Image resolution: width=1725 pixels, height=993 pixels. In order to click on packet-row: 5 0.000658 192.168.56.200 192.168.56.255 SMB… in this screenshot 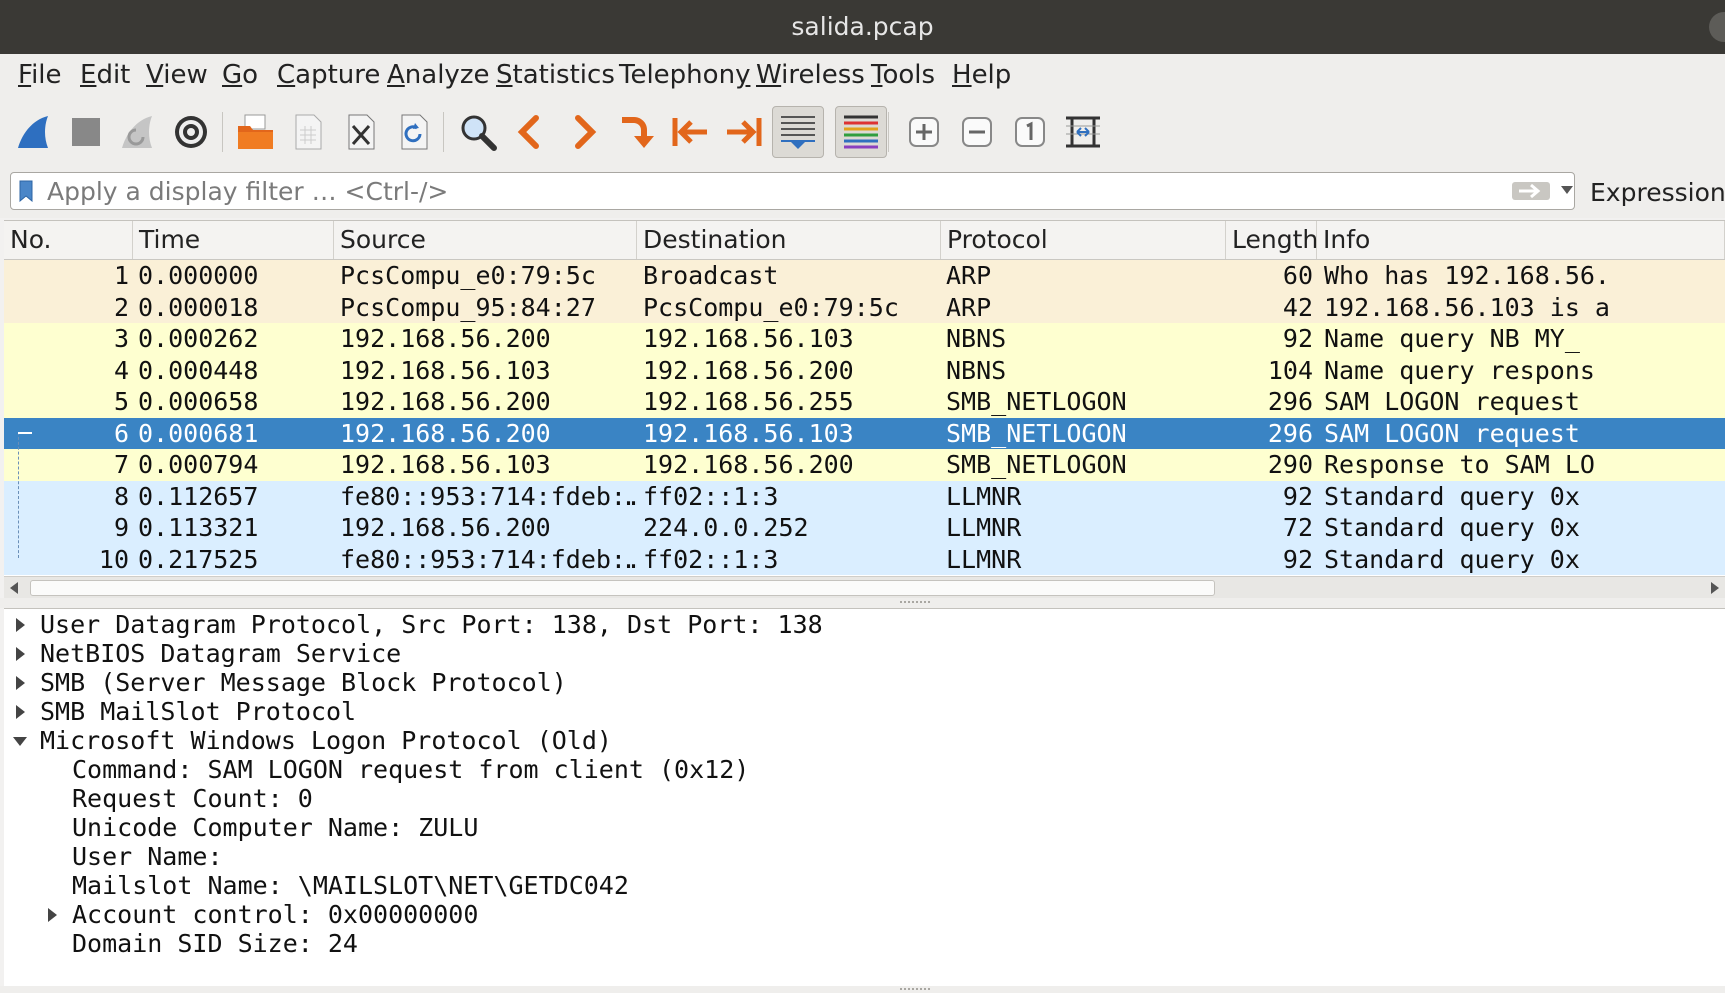, I will do `click(864, 402)`.